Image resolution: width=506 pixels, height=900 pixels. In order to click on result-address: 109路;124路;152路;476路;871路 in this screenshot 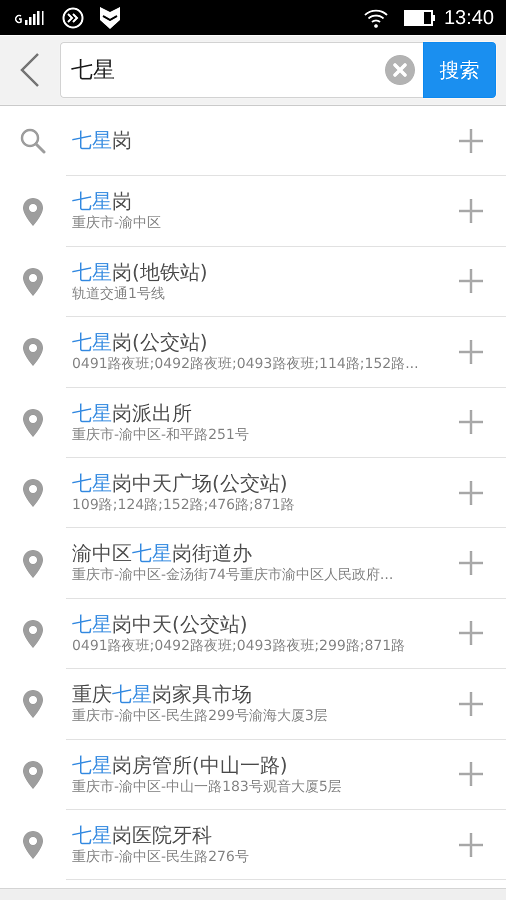, I will do `click(184, 505)`.